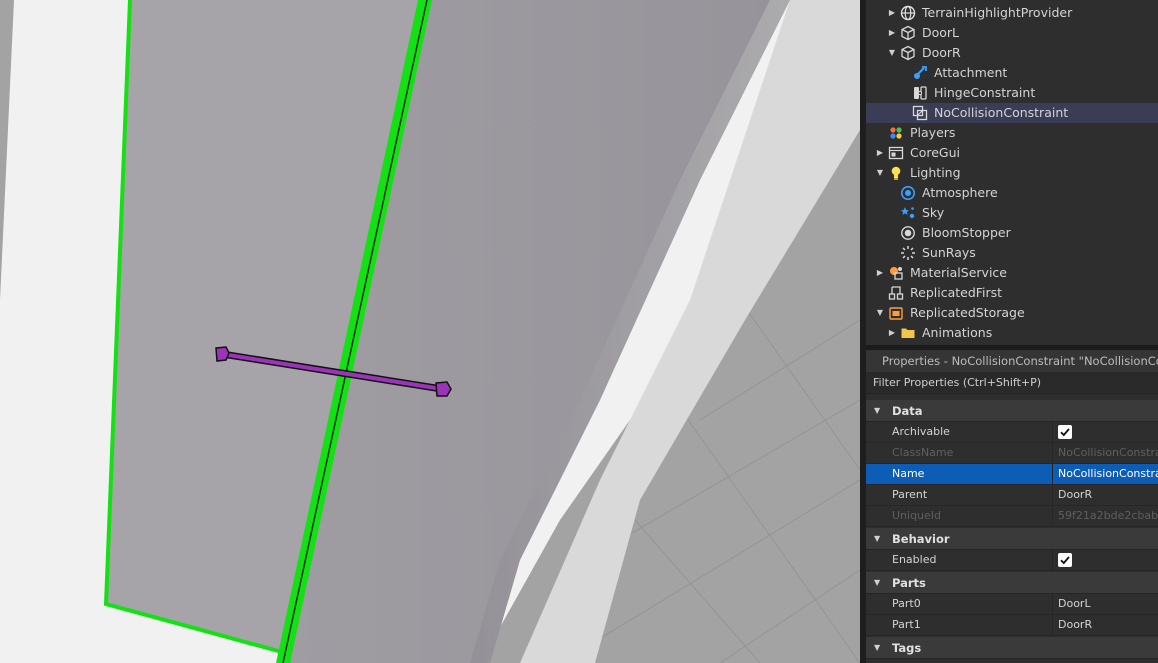 The height and width of the screenshot is (663, 1158). What do you see at coordinates (907, 648) in the screenshot?
I see `section-title: Tags` at bounding box center [907, 648].